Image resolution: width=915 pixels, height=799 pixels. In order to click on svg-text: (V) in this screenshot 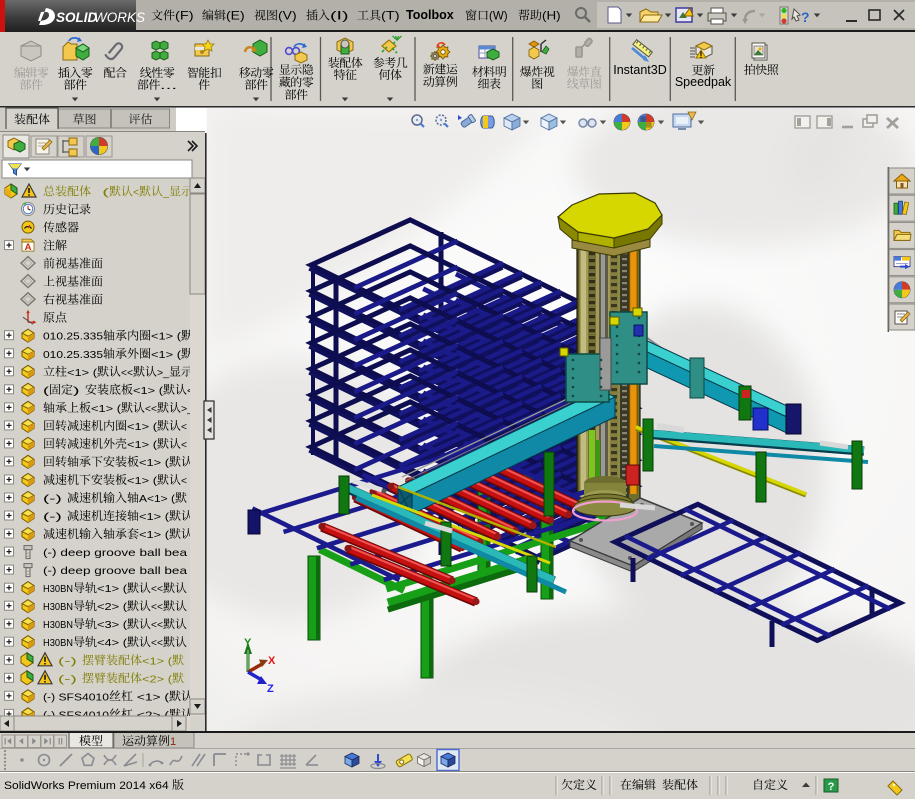, I will do `click(287, 16)`.